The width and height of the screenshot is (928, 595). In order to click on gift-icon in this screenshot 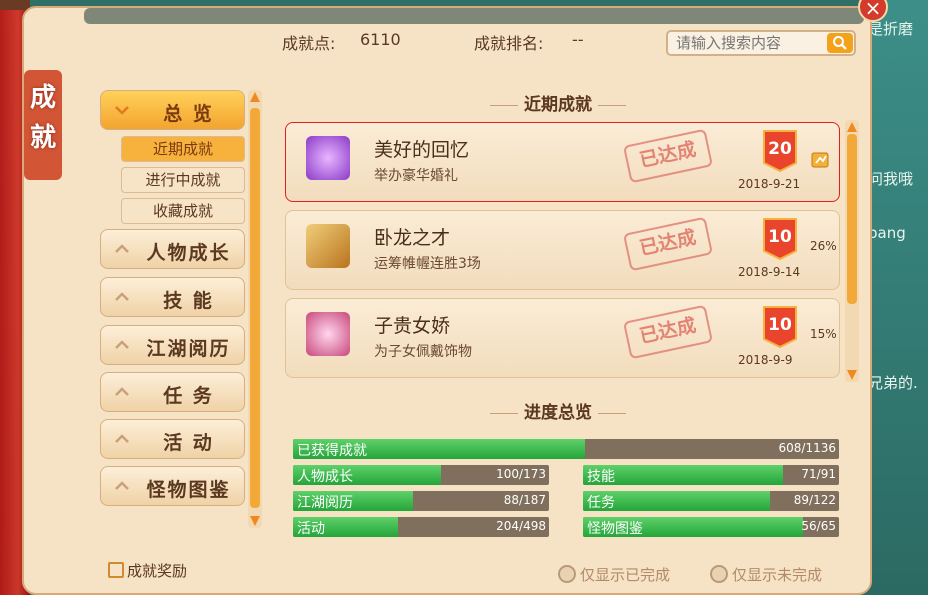, I will do `click(116, 570)`.